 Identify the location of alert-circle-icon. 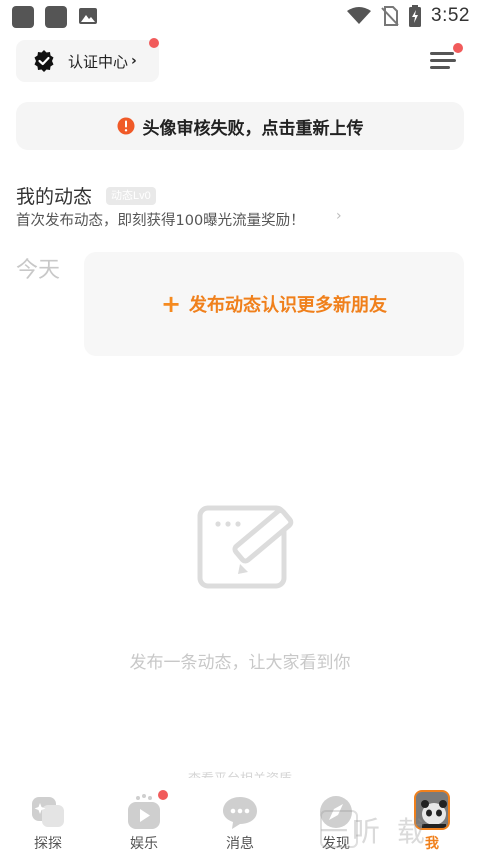
(125, 126).